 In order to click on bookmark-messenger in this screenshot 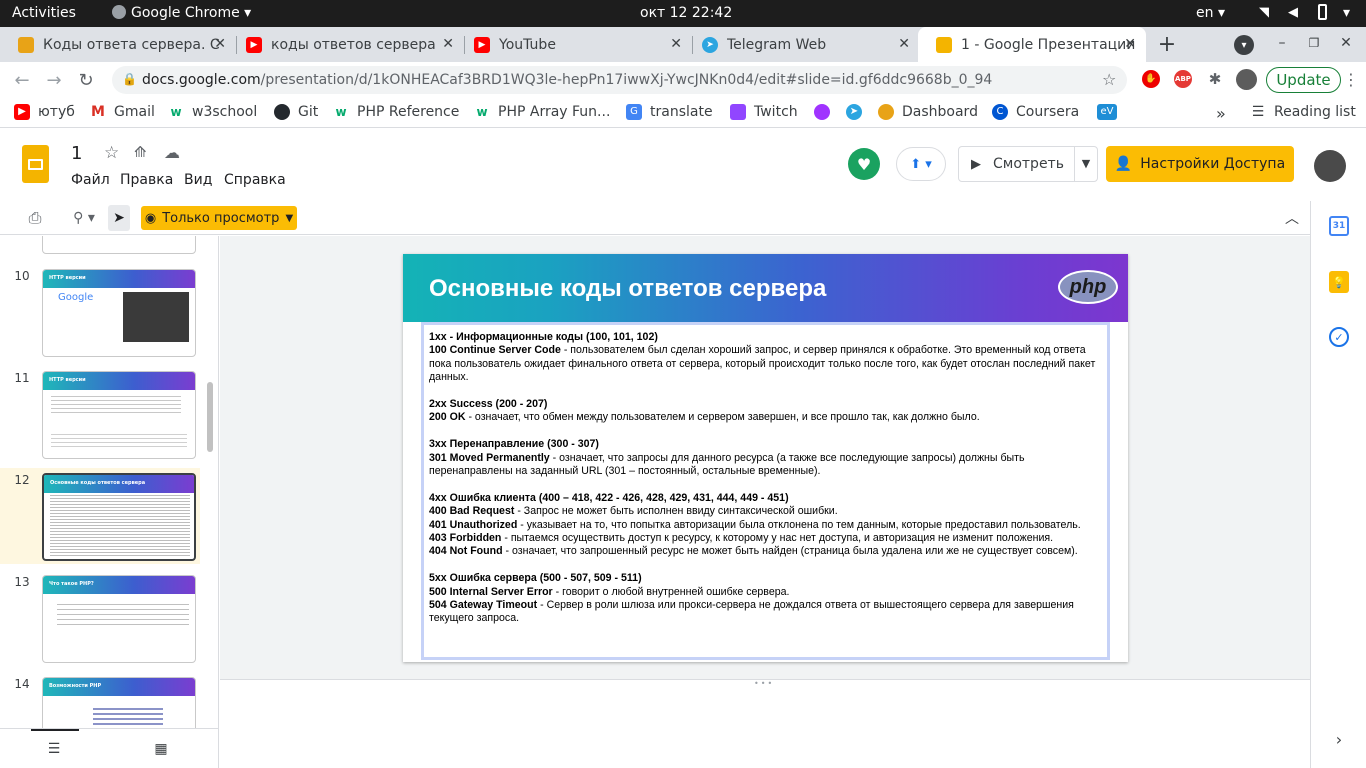, I will do `click(826, 112)`.